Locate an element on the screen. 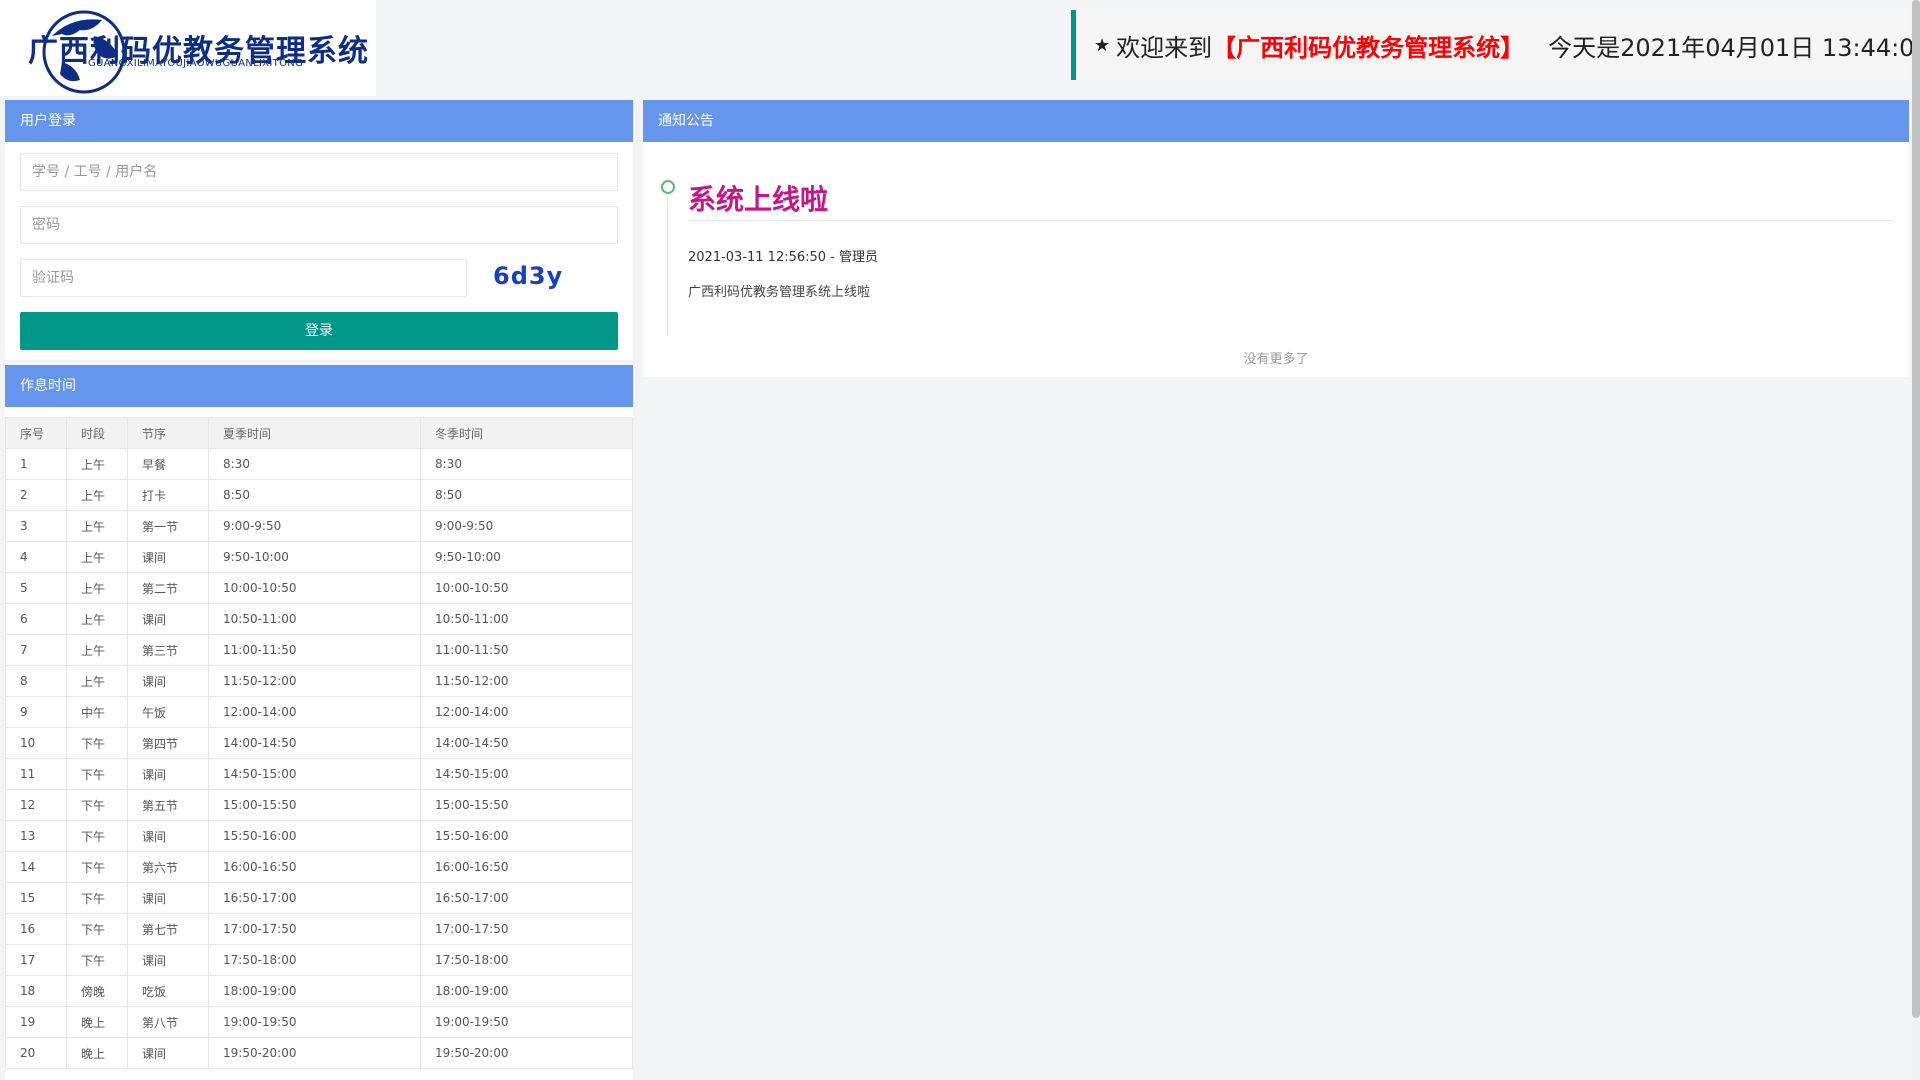 The width and height of the screenshot is (1920, 1080). login-button: 登录 is located at coordinates (319, 331).